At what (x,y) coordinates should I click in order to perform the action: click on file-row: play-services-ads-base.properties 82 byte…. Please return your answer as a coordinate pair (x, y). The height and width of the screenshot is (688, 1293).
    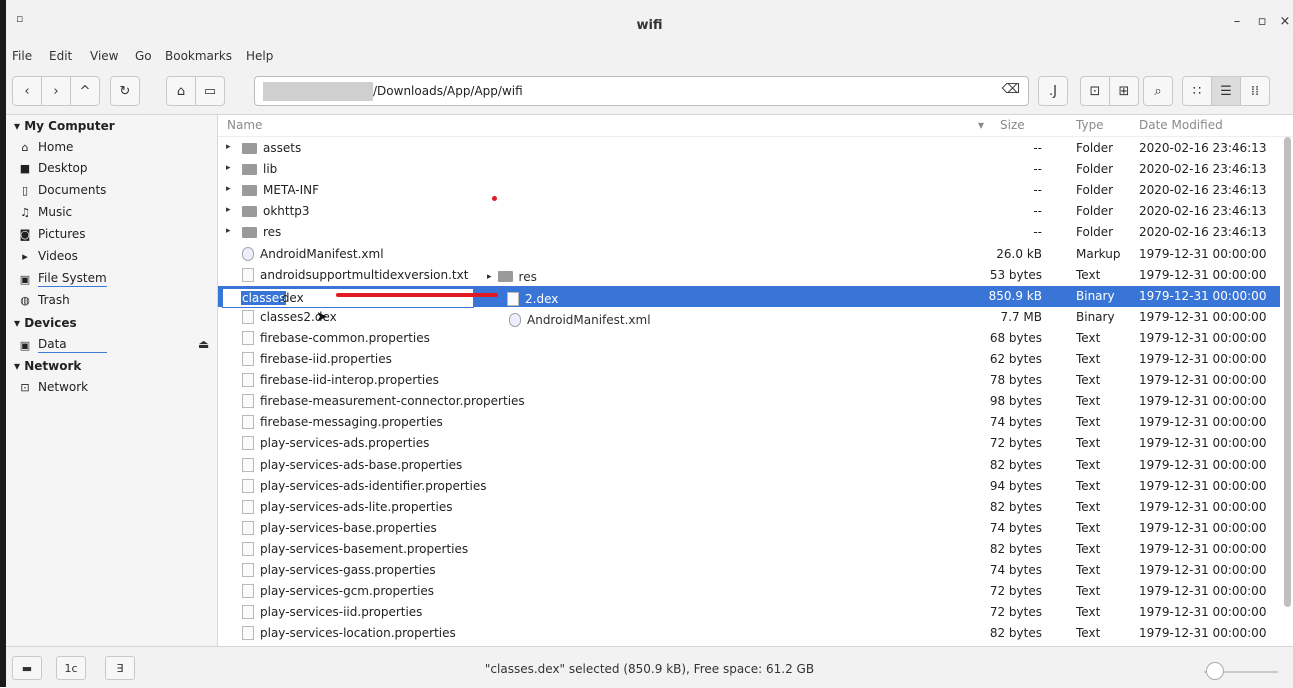
    Looking at the image, I should click on (749, 465).